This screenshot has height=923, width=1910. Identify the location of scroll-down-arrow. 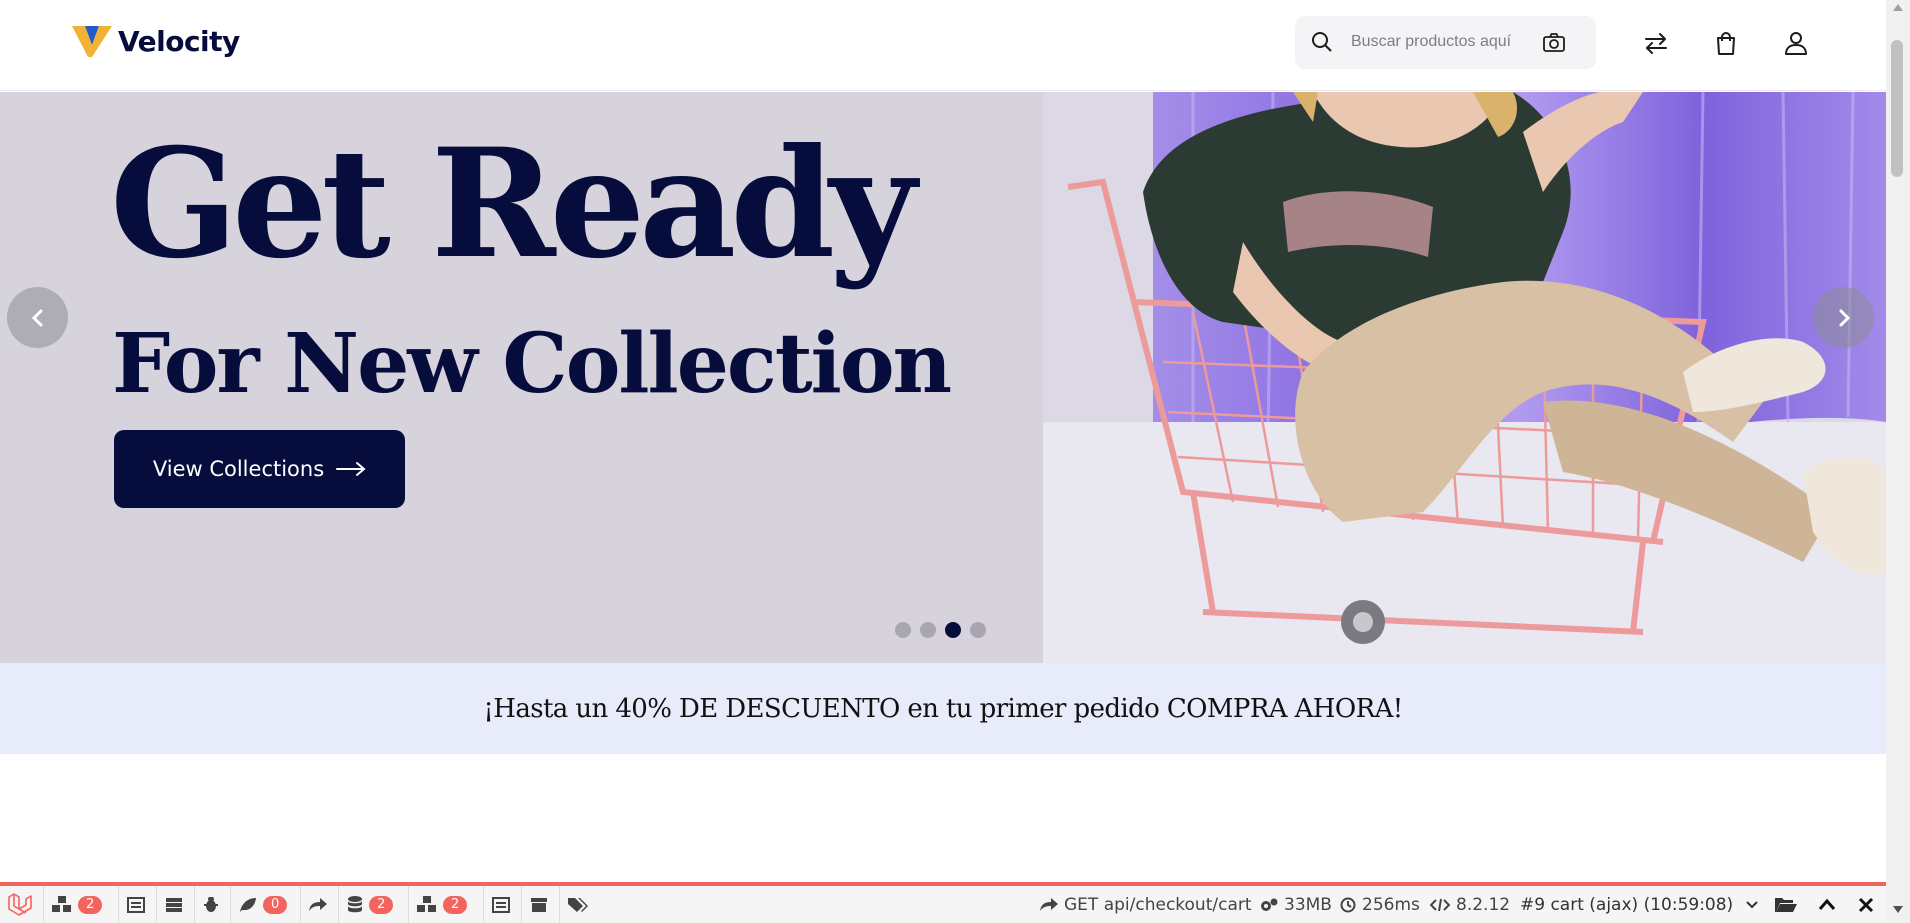
(1898, 909).